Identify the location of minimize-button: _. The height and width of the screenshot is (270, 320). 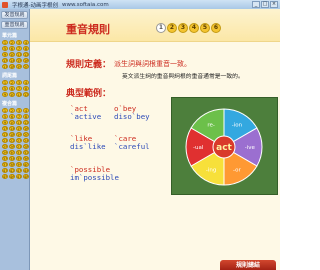
(256, 4).